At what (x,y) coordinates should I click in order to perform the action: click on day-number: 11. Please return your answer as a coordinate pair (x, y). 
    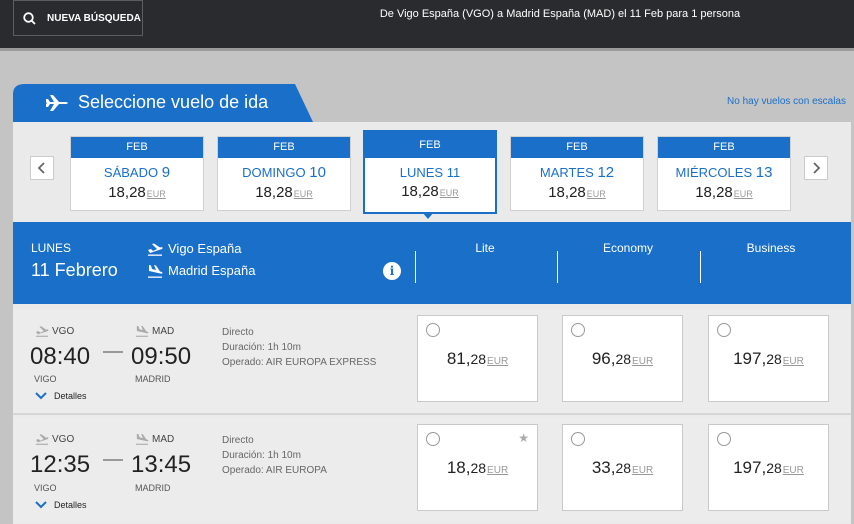
    Looking at the image, I should click on (453, 172).